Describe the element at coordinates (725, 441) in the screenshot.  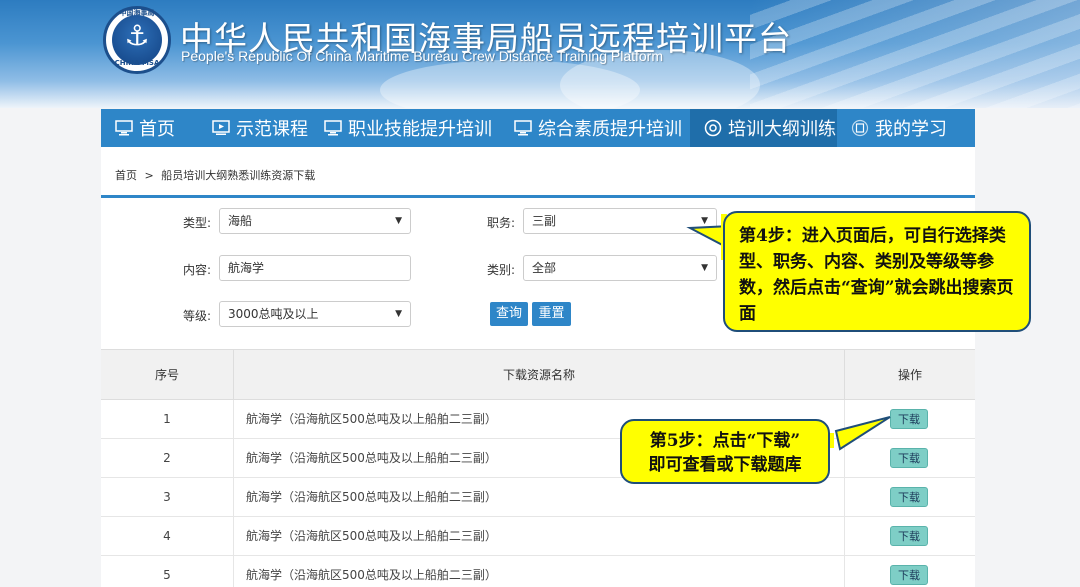
I see `callout-step5-line1: 第5步：点击“下载”` at that location.